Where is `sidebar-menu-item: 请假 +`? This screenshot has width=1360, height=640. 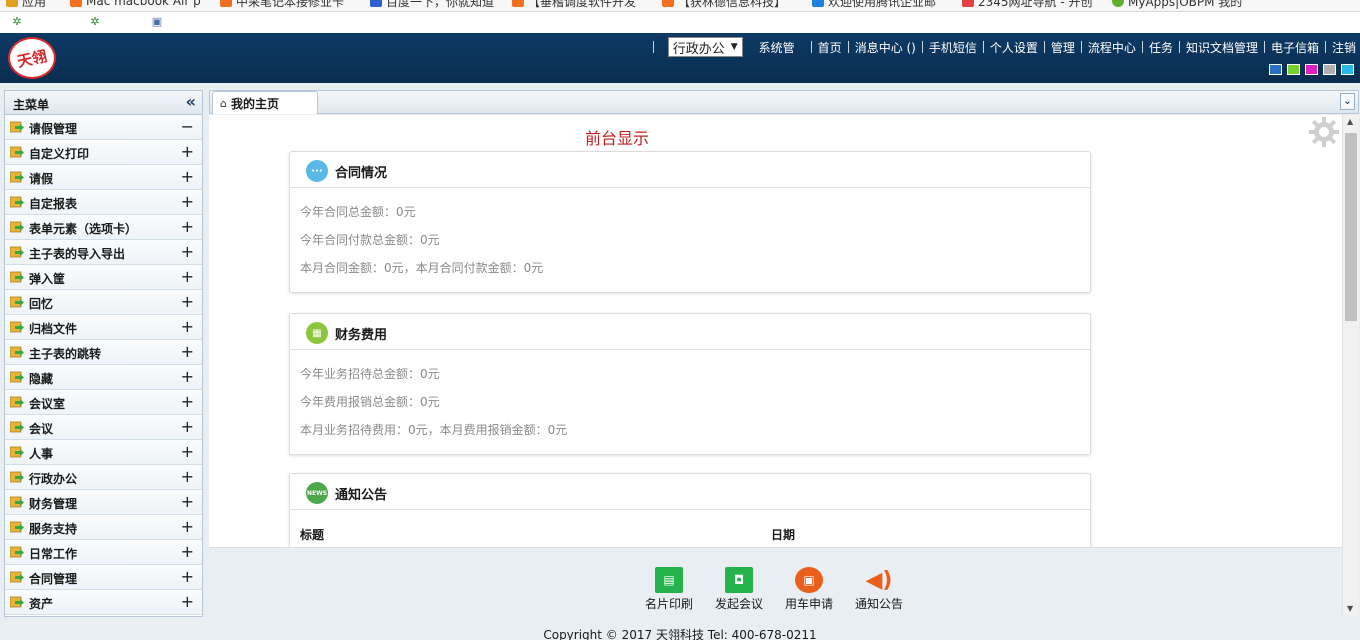 sidebar-menu-item: 请假 + is located at coordinates (103, 177).